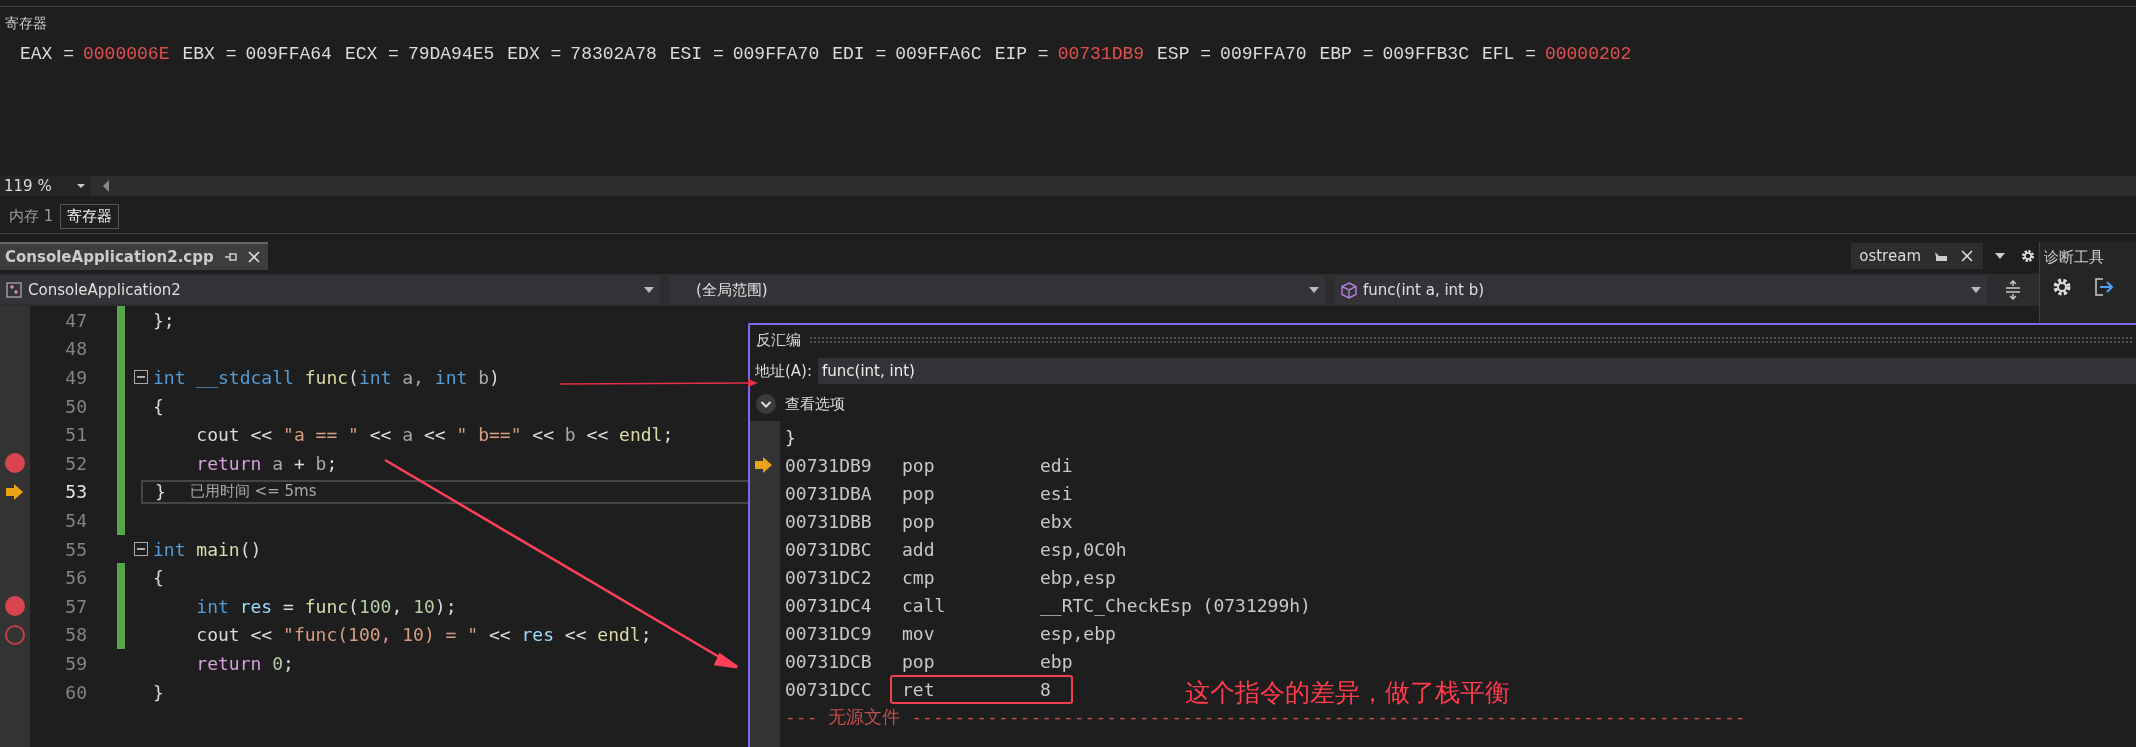 The width and height of the screenshot is (2136, 747). I want to click on line-number: 60, so click(75, 692).